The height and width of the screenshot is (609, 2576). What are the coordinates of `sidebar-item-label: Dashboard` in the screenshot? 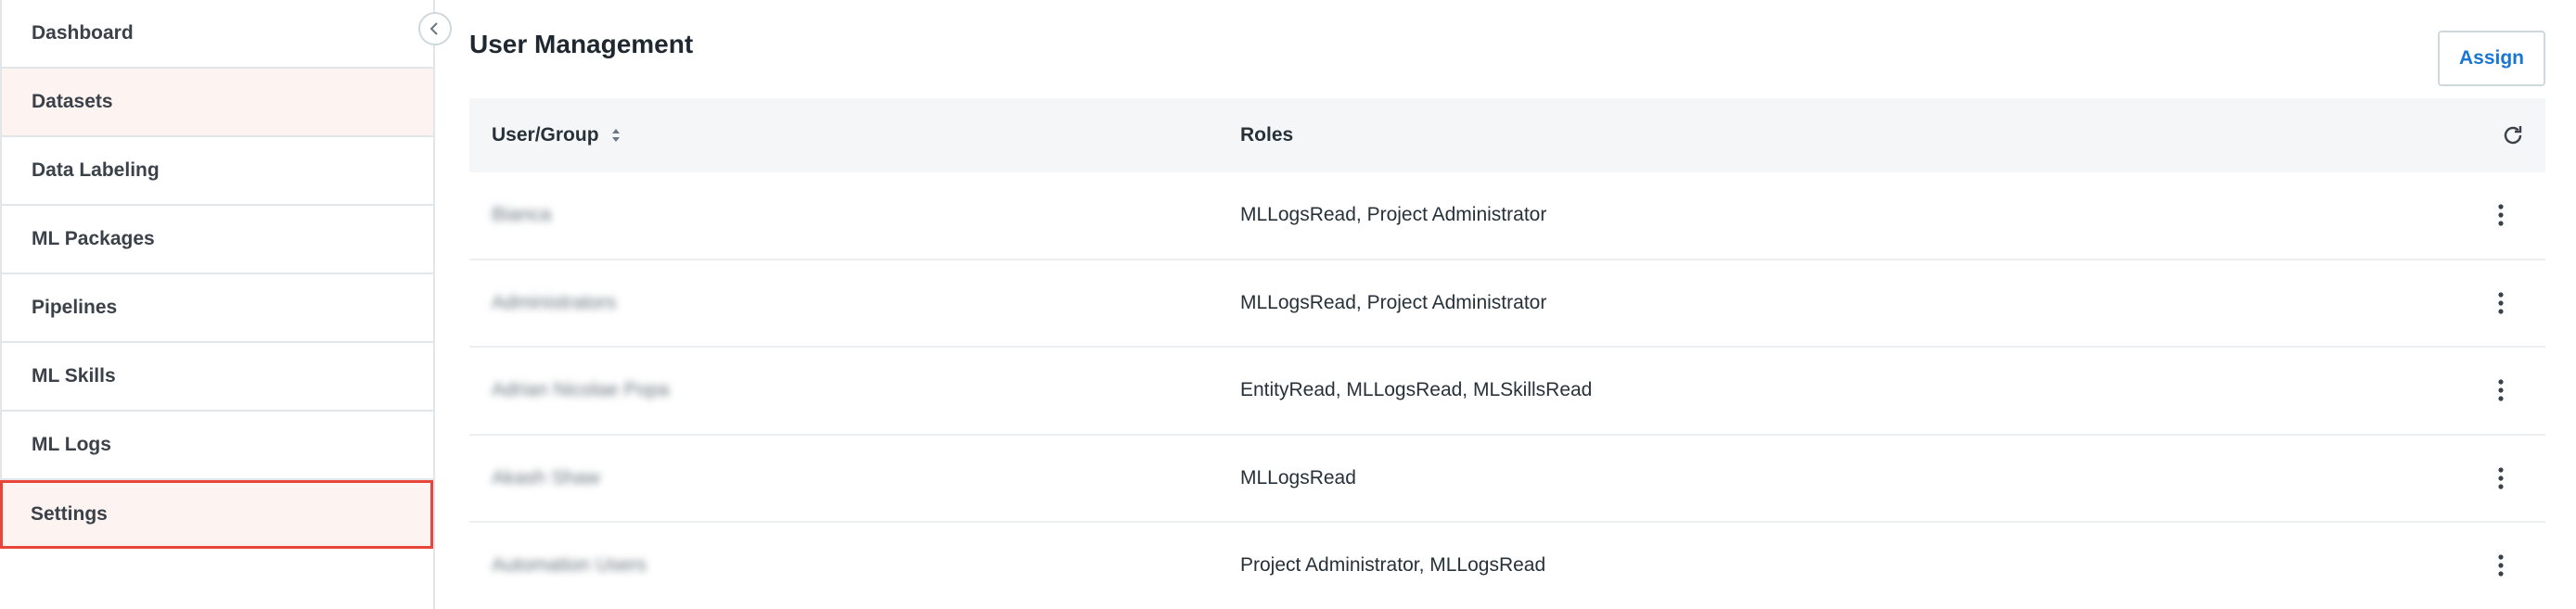 It's located at (83, 33).